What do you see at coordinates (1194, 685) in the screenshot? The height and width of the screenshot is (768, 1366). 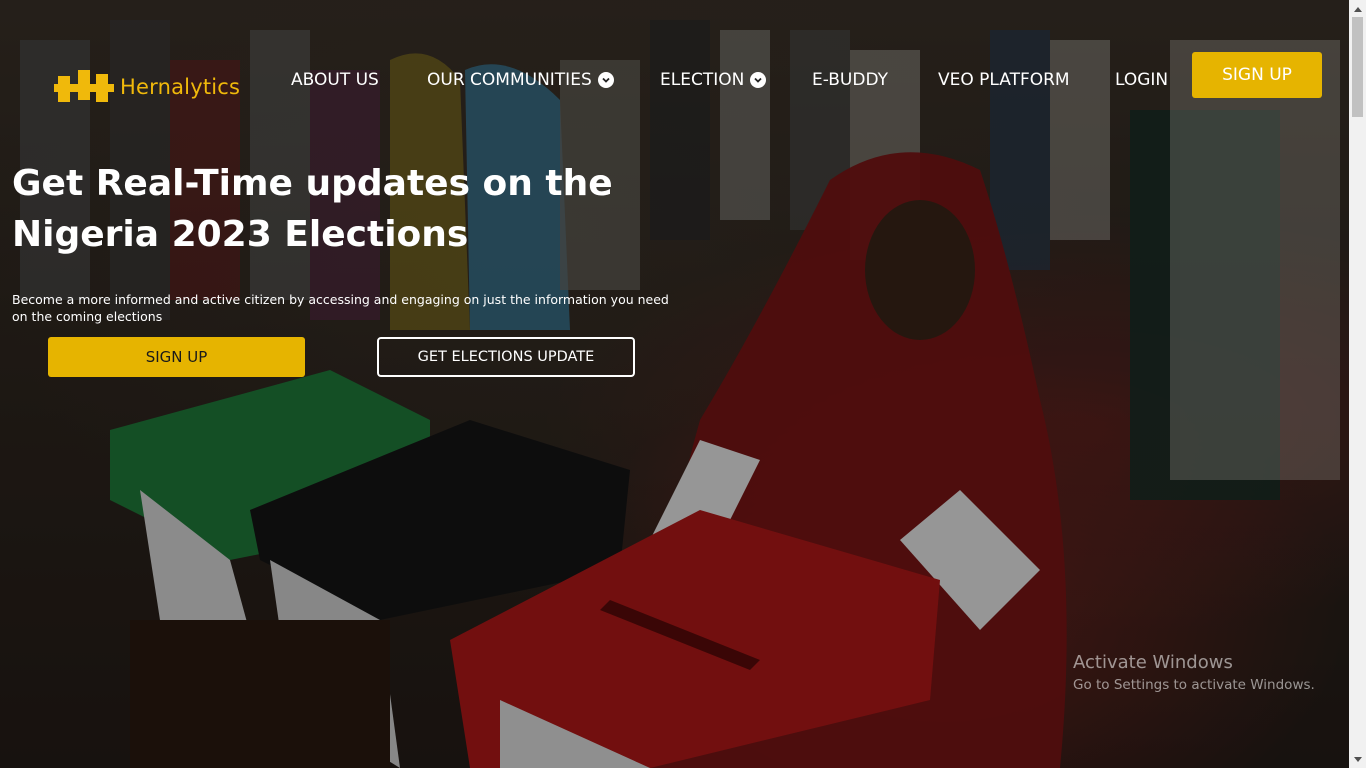 I see `watermark-subtitle: Go to Settings to activate Windows.` at bounding box center [1194, 685].